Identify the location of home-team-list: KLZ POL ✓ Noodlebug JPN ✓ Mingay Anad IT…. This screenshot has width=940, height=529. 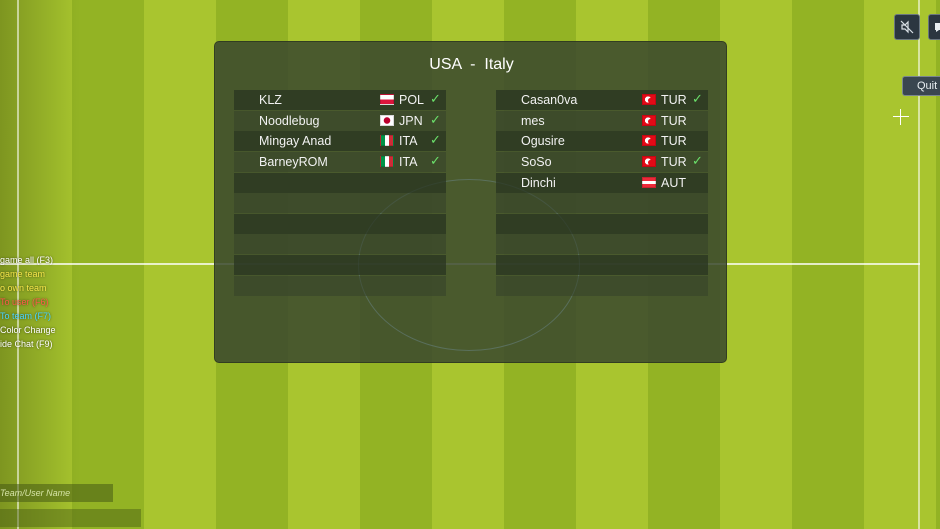
(340, 193).